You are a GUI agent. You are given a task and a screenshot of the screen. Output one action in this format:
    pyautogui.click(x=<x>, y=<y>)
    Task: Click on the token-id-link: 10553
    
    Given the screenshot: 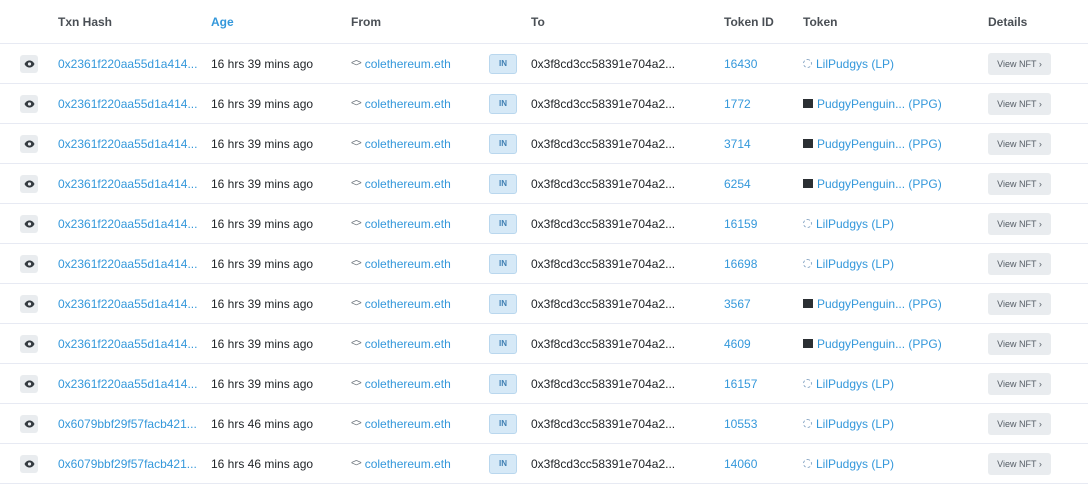 What is the action you would take?
    pyautogui.click(x=740, y=424)
    